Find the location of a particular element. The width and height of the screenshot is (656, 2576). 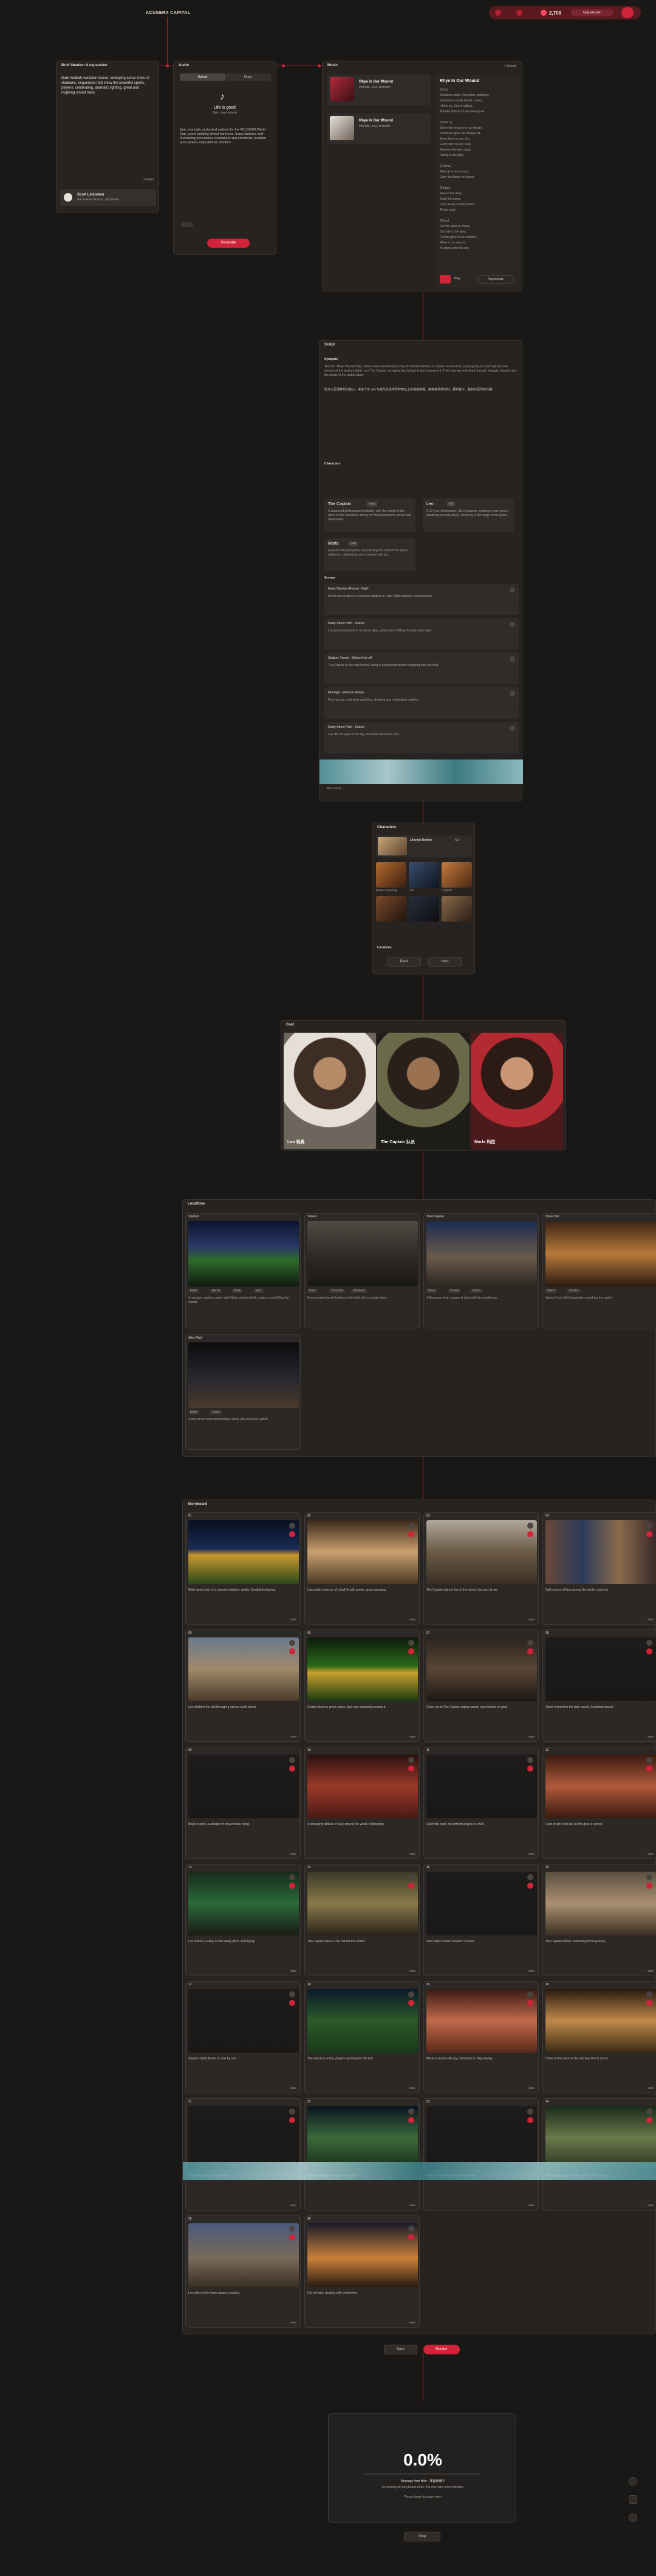

upgrade-plan-button: Upgrade plan is located at coordinates (592, 12).